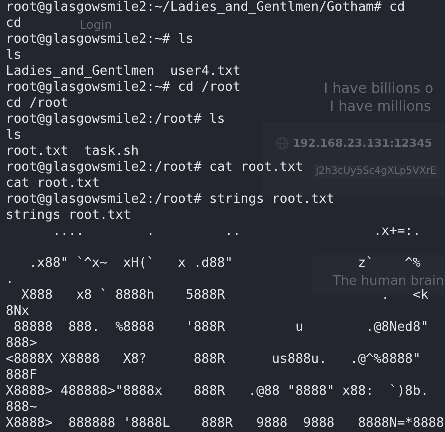  What do you see at coordinates (224, 296) in the screenshot?
I see `terminal-line: X888 x8 ` 8888h 5888R . <k` at bounding box center [224, 296].